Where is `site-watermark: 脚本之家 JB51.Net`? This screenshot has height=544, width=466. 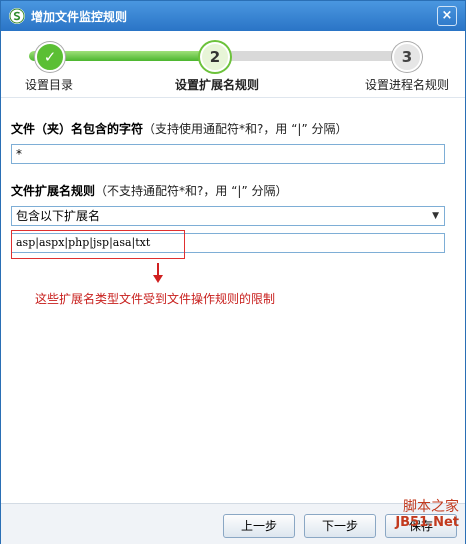
site-watermark: 脚本之家 JB51.Net is located at coordinates (427, 515).